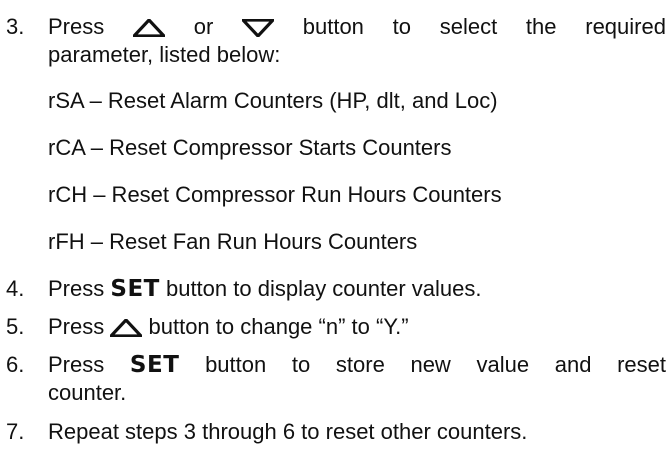 This screenshot has width=670, height=455. Describe the element at coordinates (203, 26) in the screenshot. I see `step-text: or` at that location.